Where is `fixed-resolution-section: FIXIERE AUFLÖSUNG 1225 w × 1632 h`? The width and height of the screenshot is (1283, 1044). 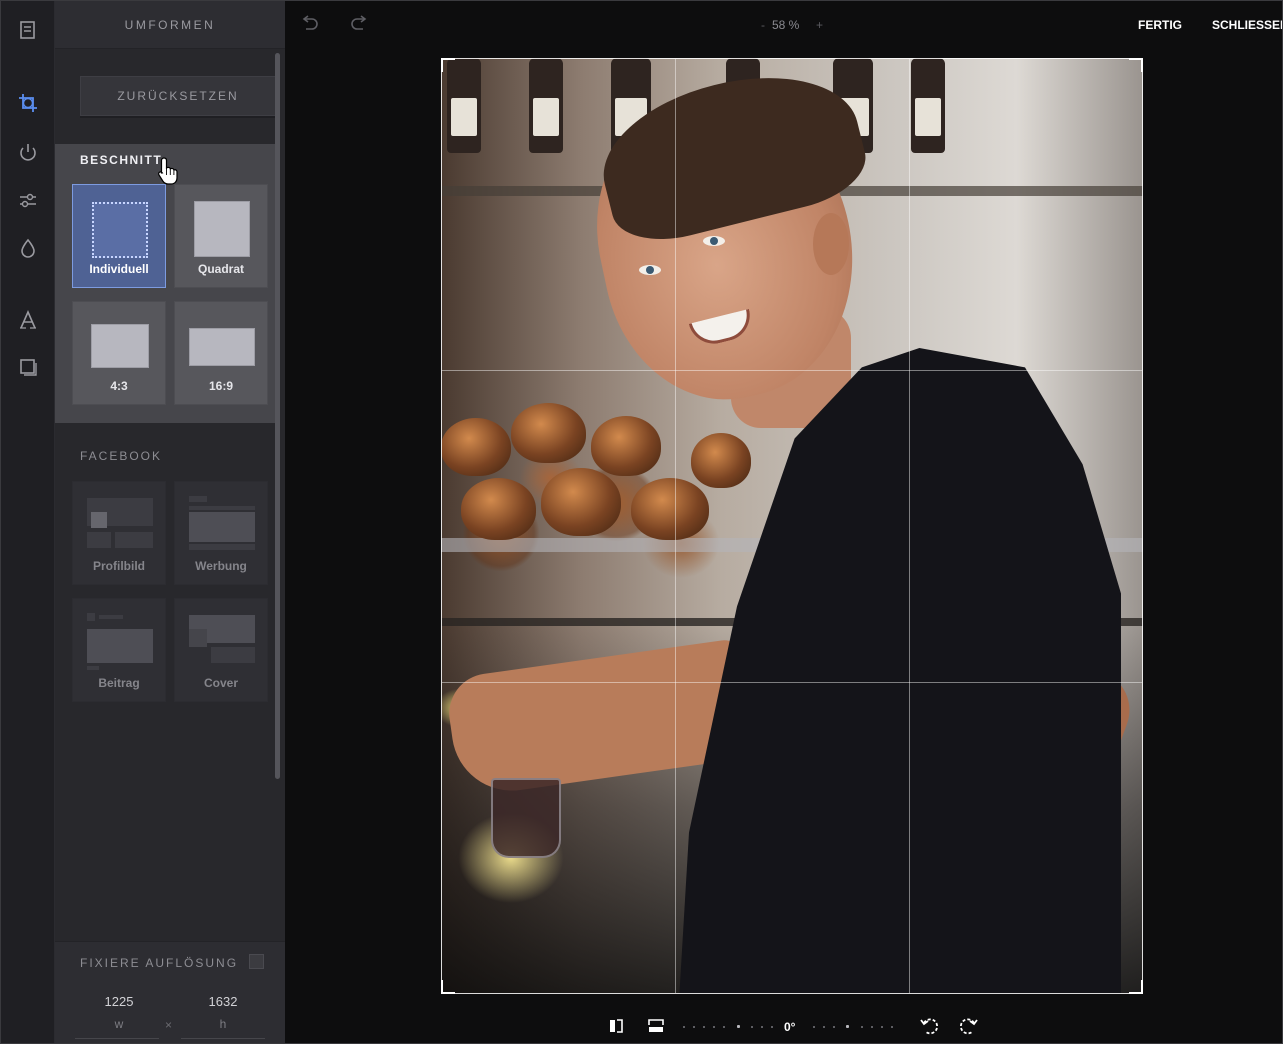 fixed-resolution-section: FIXIERE AUFLÖSUNG 1225 w × 1632 h is located at coordinates (170, 992).